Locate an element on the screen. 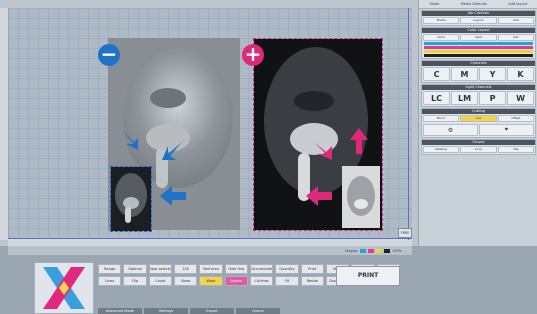  light-channels-section: Light Channels LC LM P W is located at coordinates (478, 95).